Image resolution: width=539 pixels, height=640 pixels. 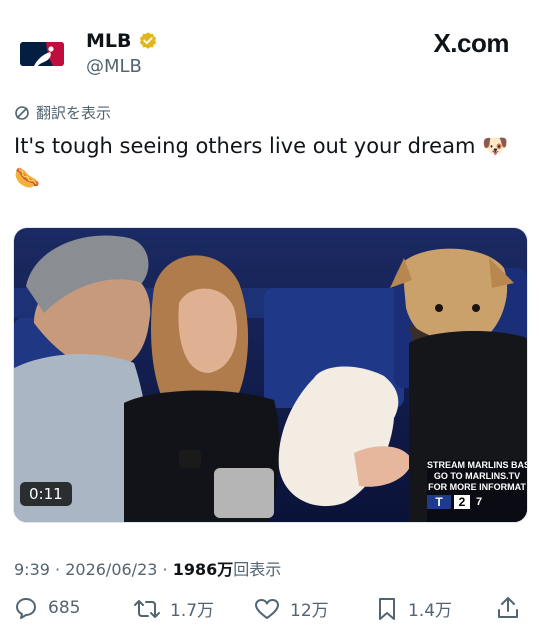 I want to click on like-button: 12万, so click(x=291, y=608).